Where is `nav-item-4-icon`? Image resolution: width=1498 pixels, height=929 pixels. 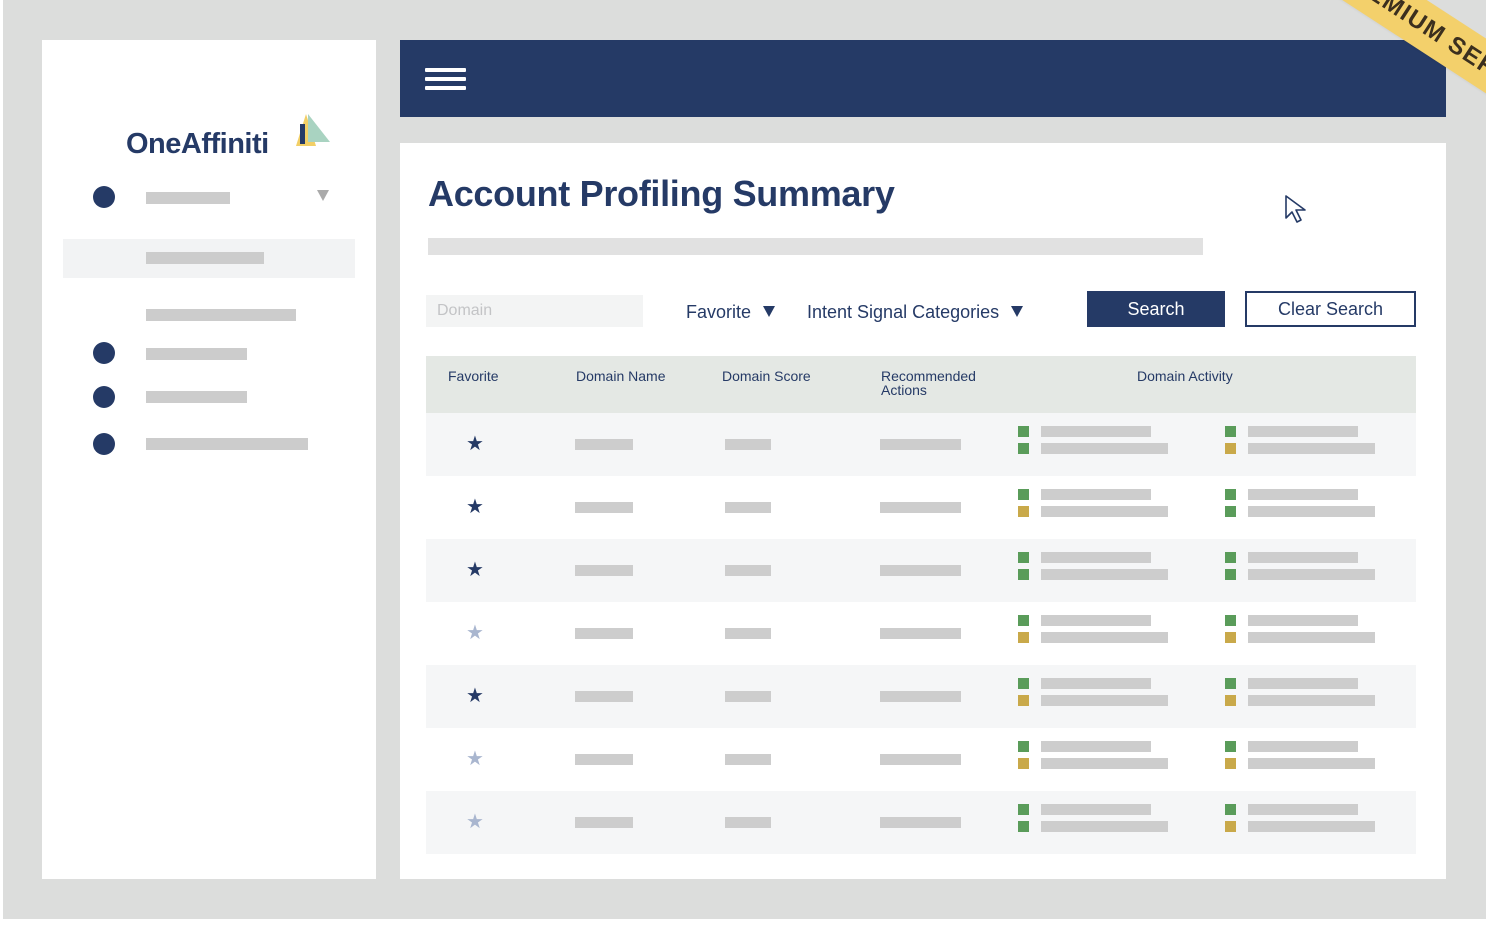 nav-item-4-icon is located at coordinates (104, 444).